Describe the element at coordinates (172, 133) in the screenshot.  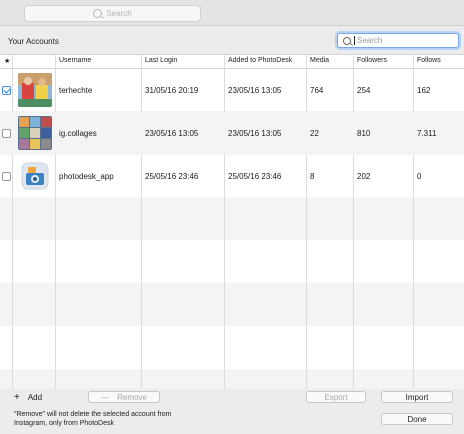
I see `last-login: 23/05/16 13:05` at that location.